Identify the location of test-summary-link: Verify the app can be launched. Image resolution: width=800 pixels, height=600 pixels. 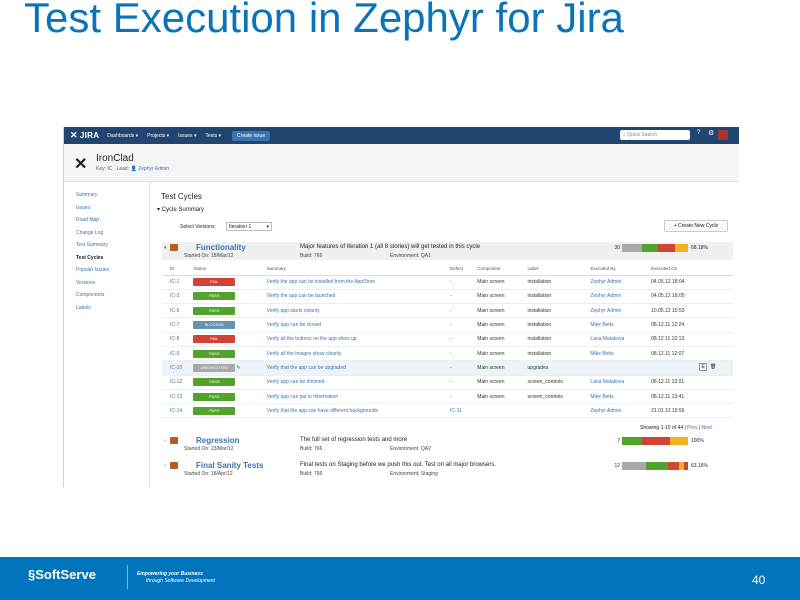
(301, 296).